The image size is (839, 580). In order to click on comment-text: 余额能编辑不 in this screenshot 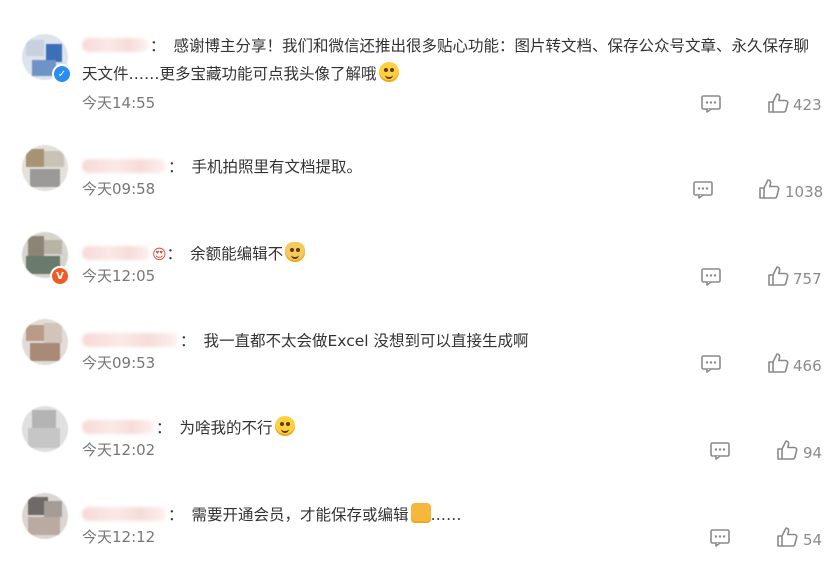, I will do `click(237, 254)`.